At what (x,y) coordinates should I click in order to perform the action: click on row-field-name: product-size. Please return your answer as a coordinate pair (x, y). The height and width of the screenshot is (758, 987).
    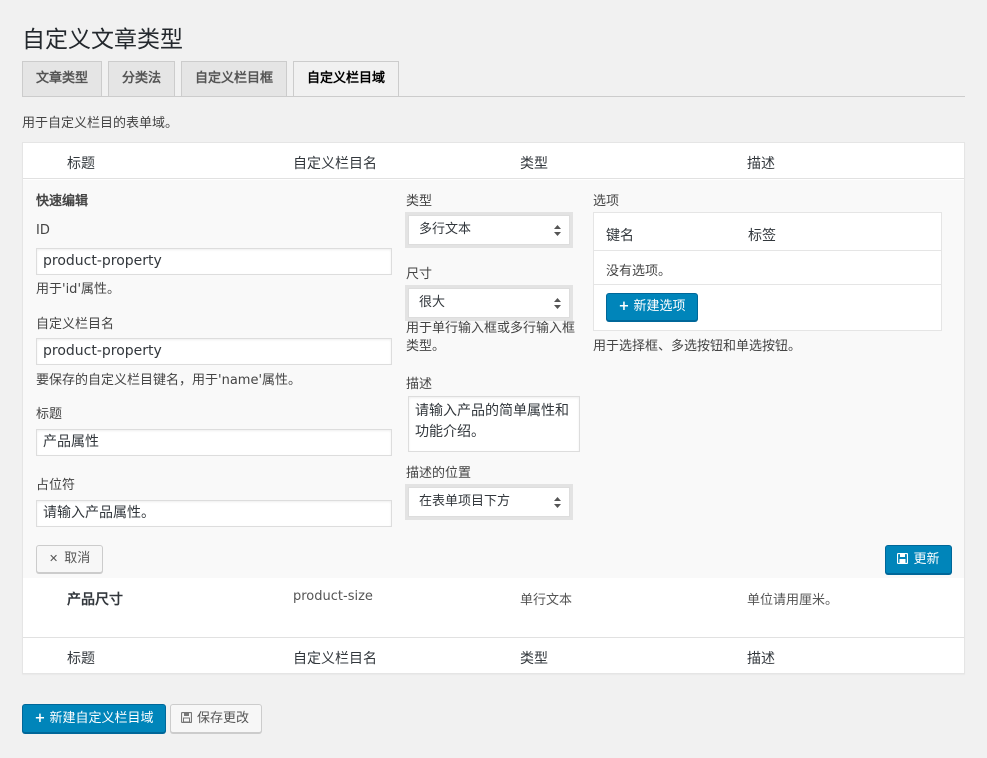
    Looking at the image, I should click on (333, 596).